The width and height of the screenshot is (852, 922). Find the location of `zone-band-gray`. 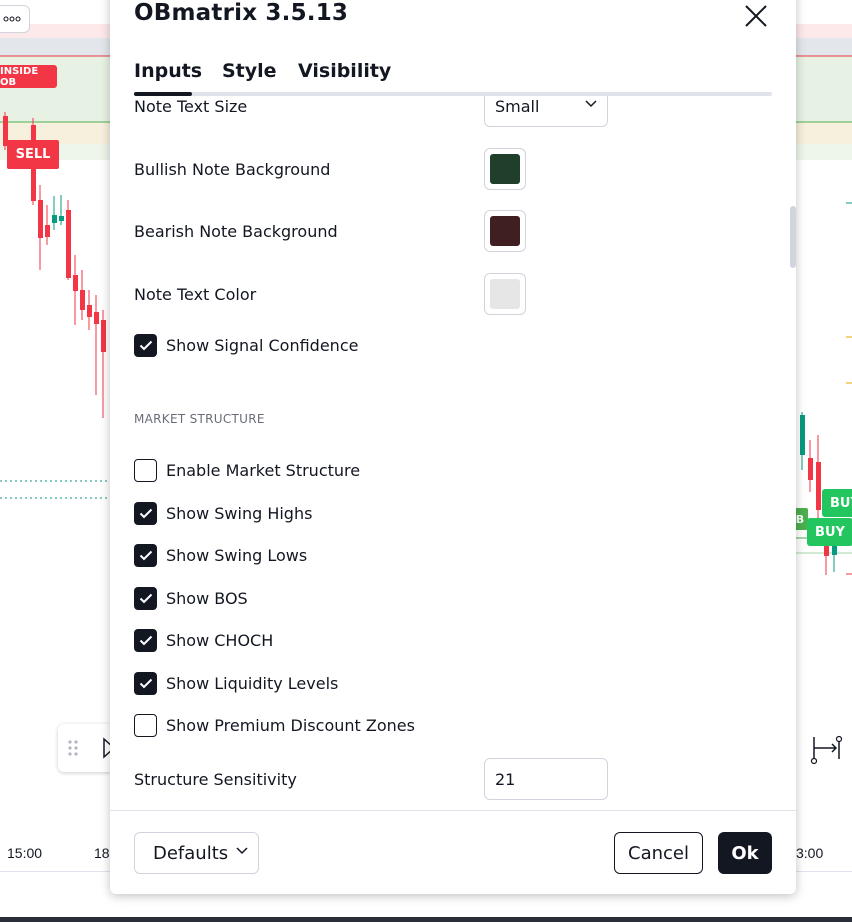

zone-band-gray is located at coordinates (55, 47).